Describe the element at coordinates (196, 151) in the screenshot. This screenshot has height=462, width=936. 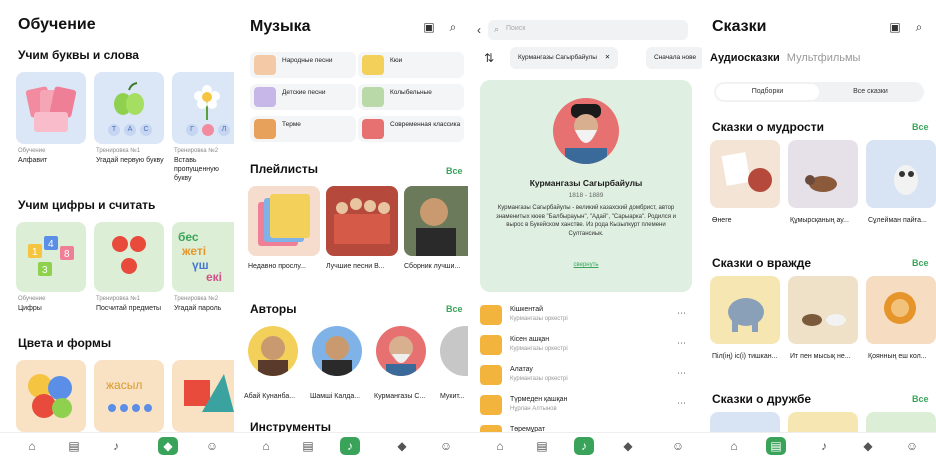
I see `card-tag: Тренировка №2` at that location.